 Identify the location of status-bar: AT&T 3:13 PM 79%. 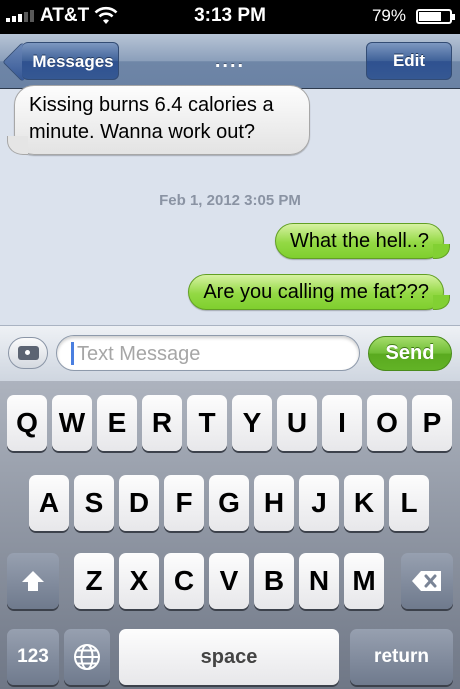
(230, 17).